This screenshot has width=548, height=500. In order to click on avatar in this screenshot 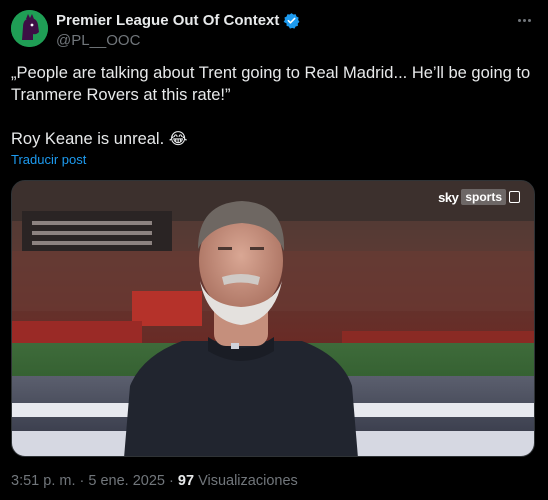, I will do `click(29, 28)`.